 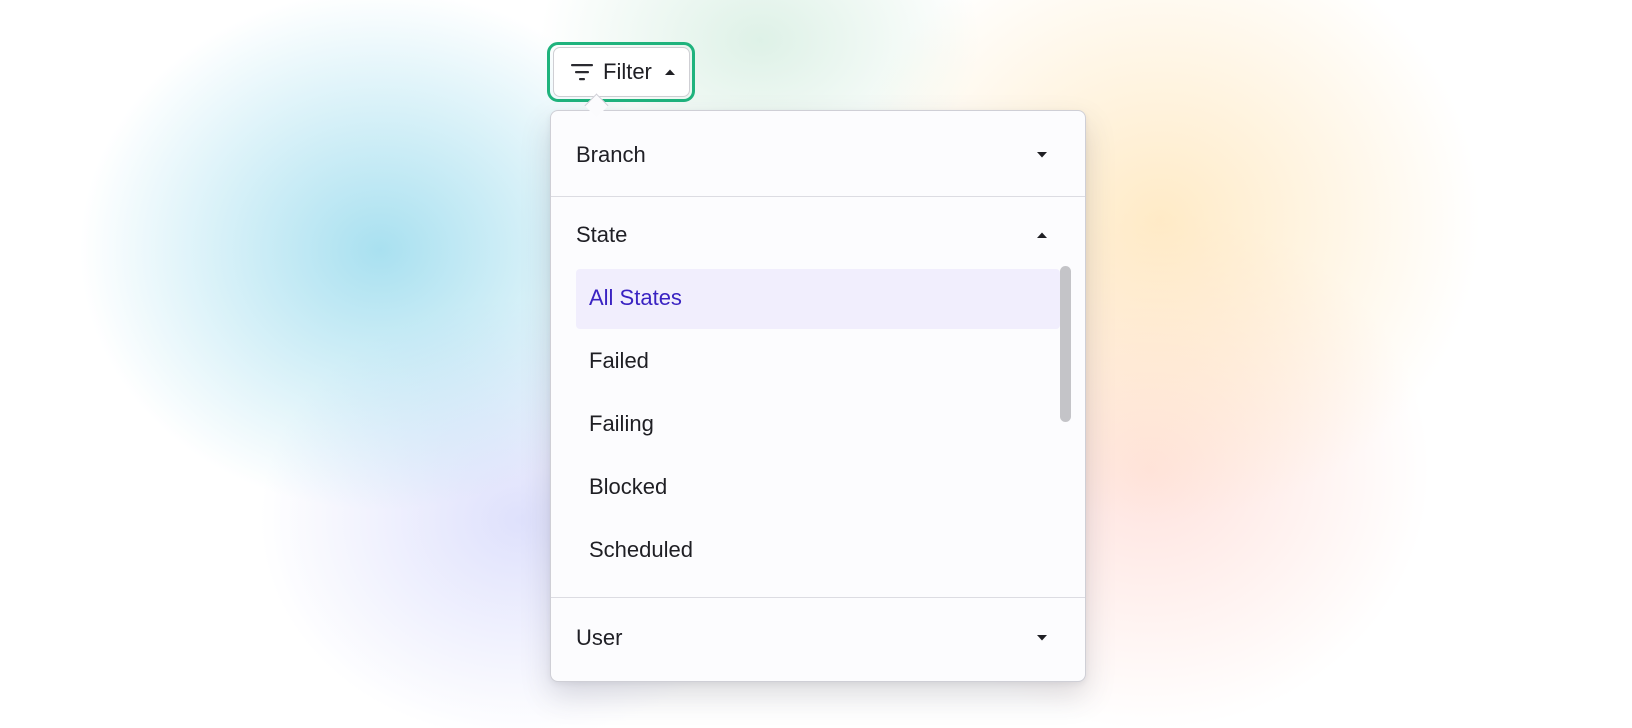 What do you see at coordinates (611, 154) in the screenshot?
I see `section-label-branch: Branch` at bounding box center [611, 154].